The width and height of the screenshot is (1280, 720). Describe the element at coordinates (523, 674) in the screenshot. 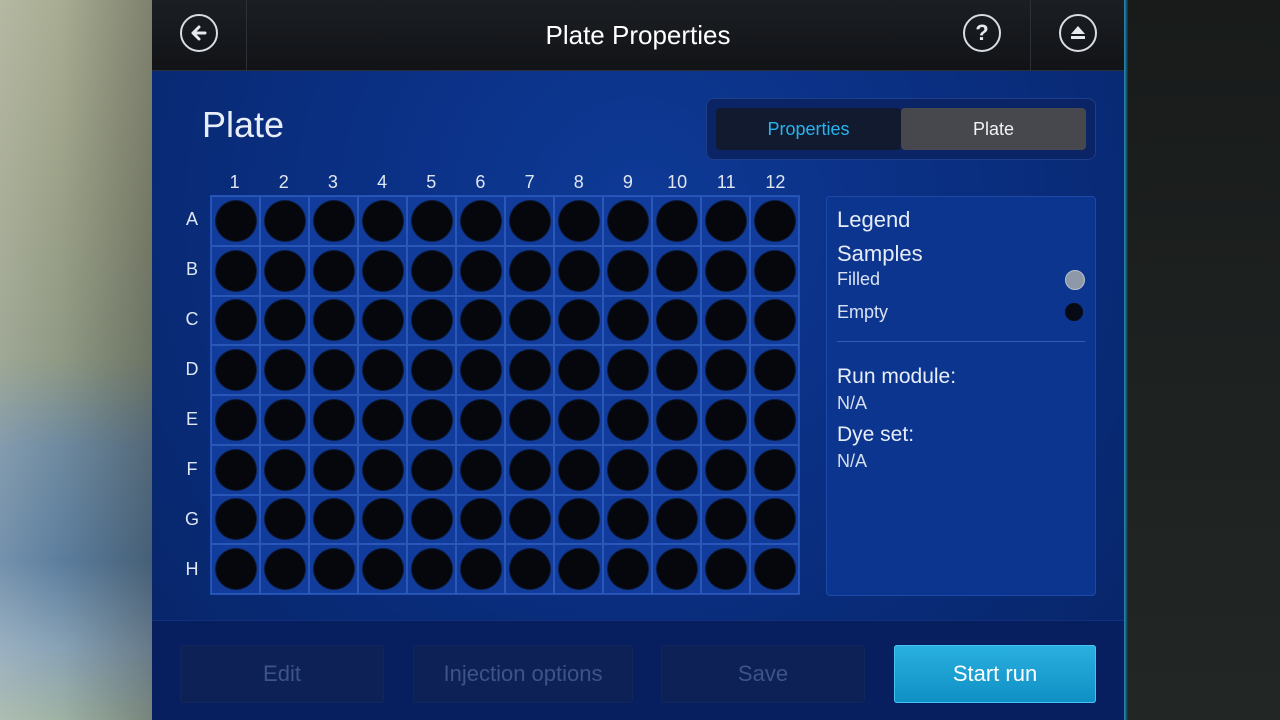

I see `injection-options-button: Injection options` at that location.